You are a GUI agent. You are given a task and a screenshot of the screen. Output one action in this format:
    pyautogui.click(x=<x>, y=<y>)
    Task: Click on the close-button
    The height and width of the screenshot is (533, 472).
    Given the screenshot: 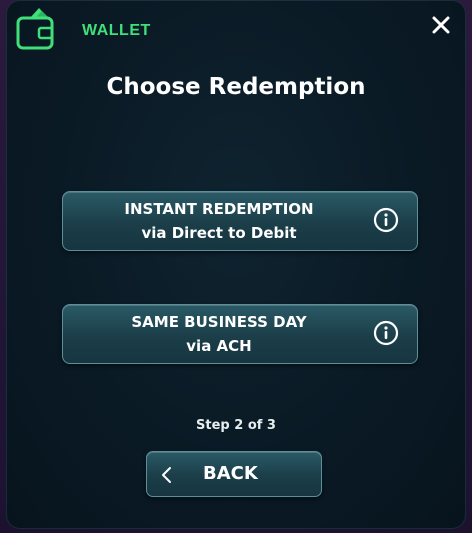 What is the action you would take?
    pyautogui.click(x=441, y=25)
    